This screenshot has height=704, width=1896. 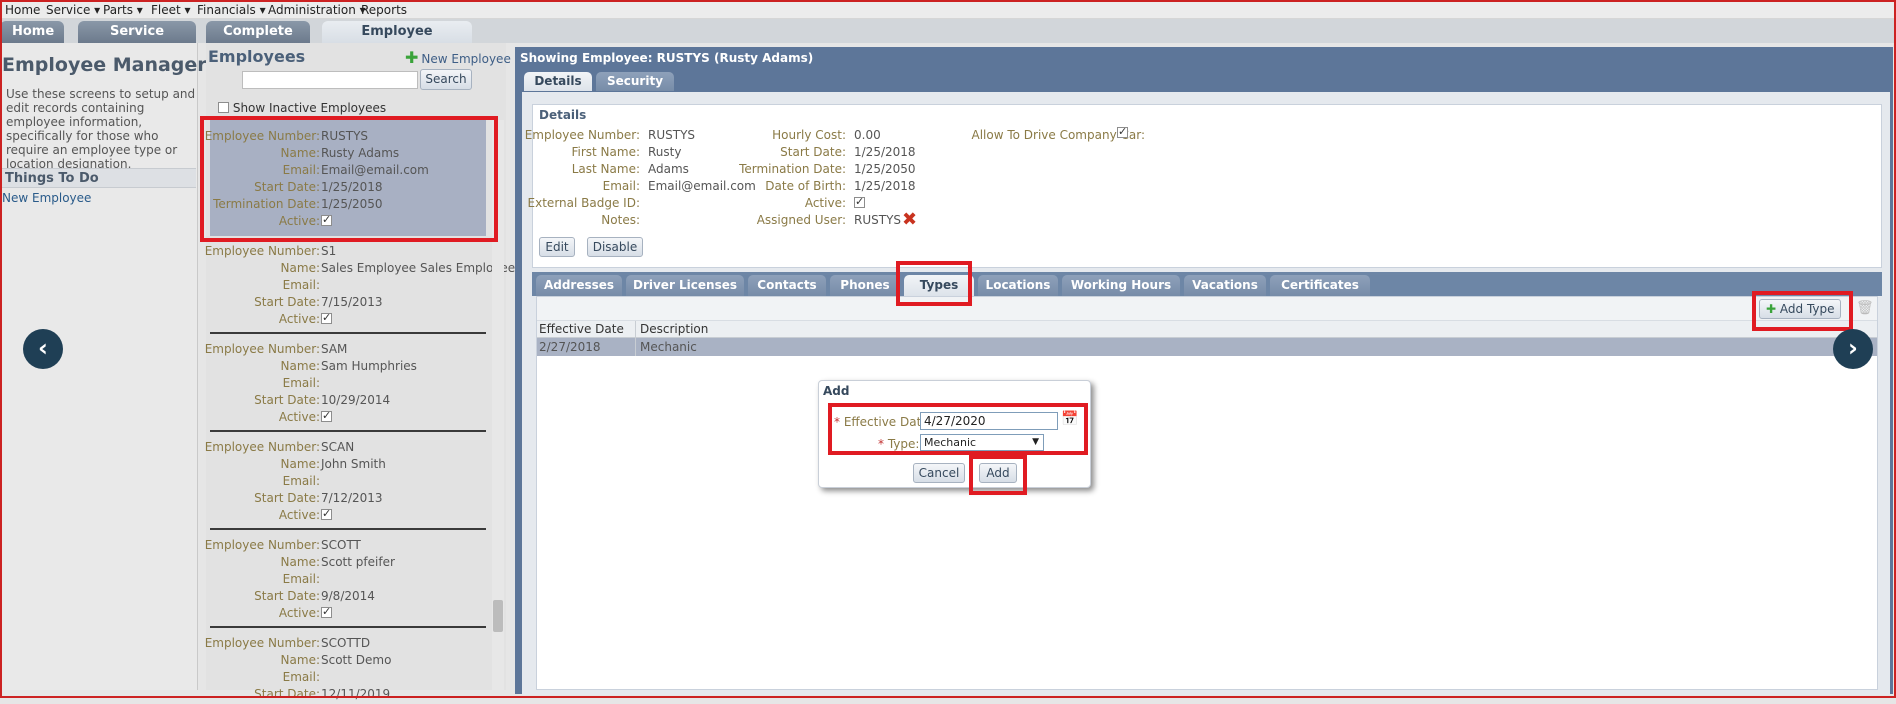 I want to click on show-inactive-checkbox, so click(x=223, y=107).